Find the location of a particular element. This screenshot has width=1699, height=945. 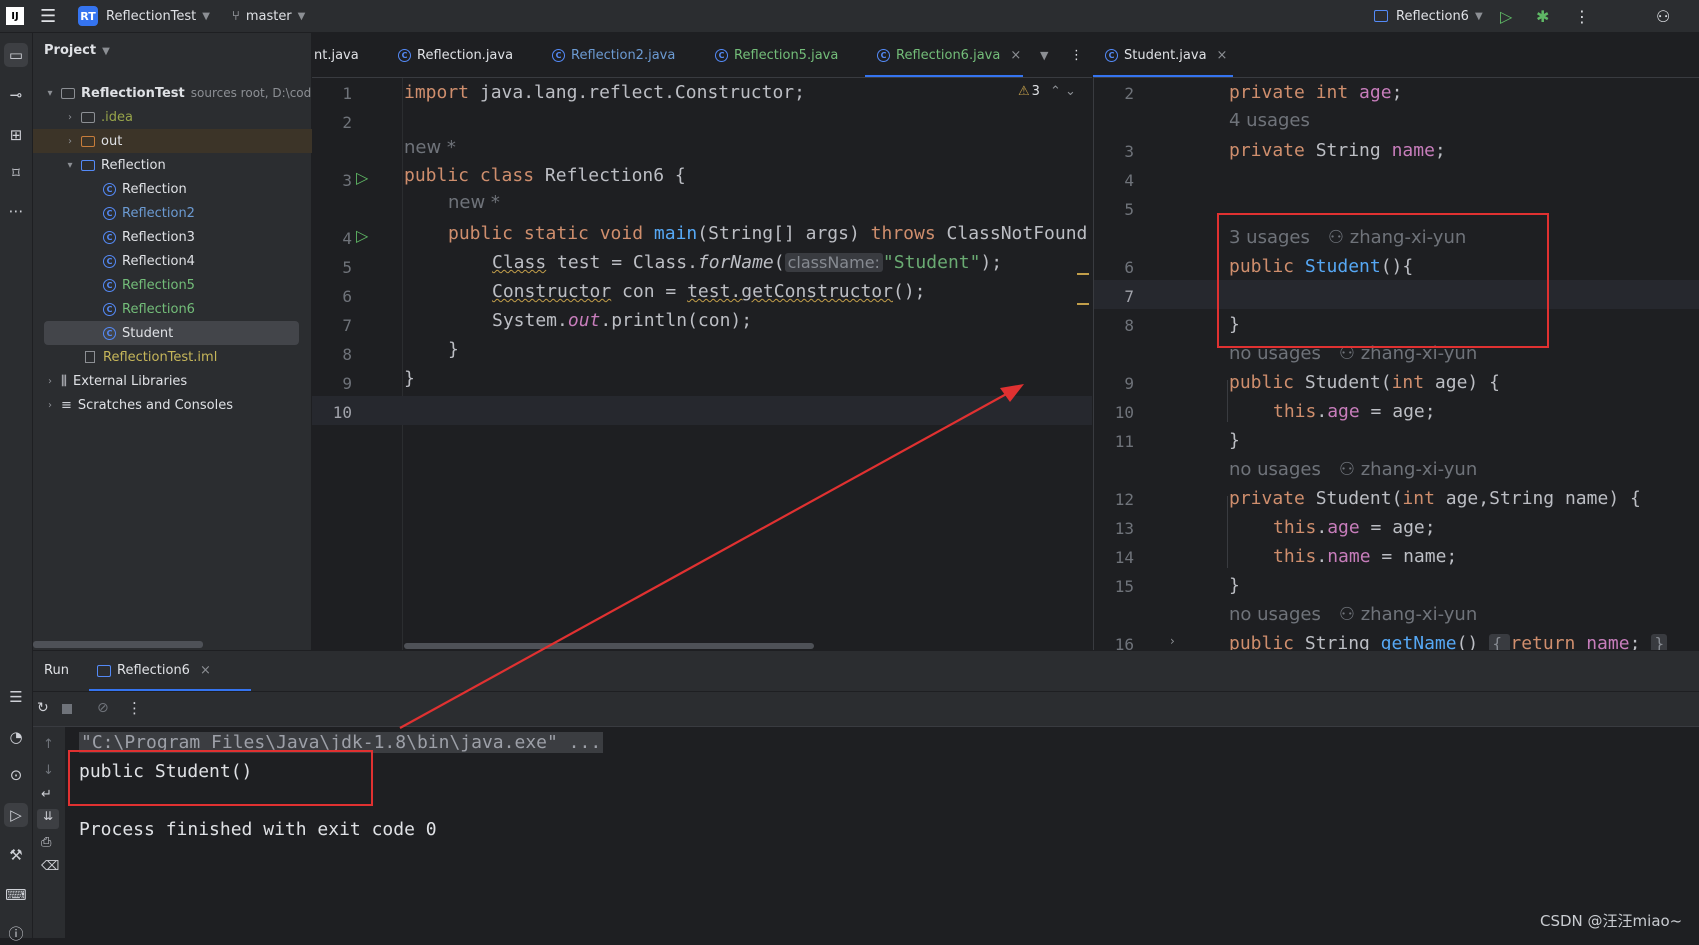

watermark: CSDN @汪汪miao~ is located at coordinates (1611, 921).